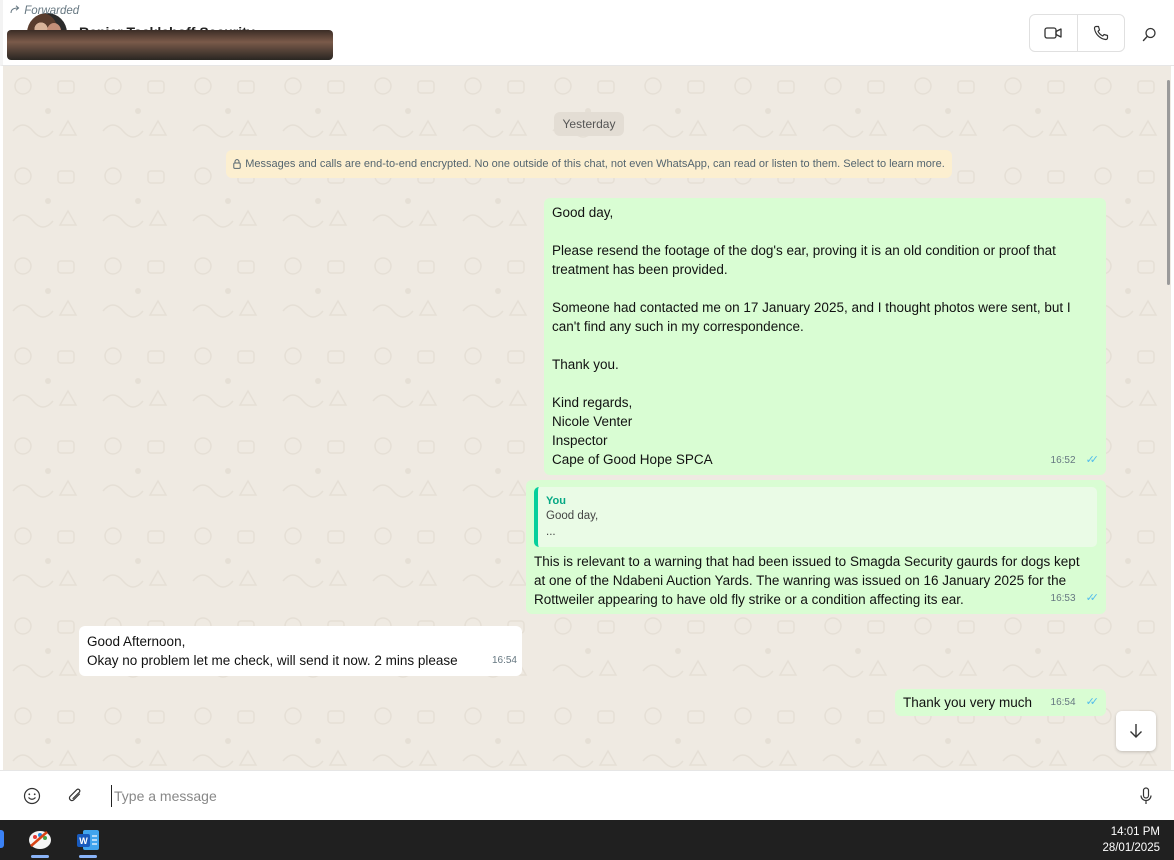  I want to click on svg-text: W, so click(83, 841).